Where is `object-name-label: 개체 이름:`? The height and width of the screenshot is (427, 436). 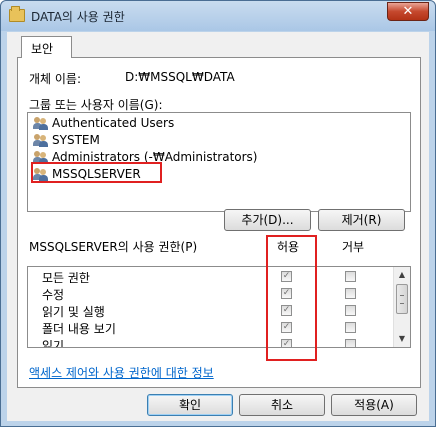
object-name-label: 개체 이름: is located at coordinates (55, 79).